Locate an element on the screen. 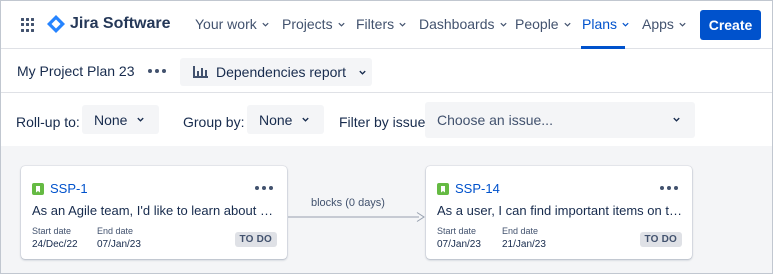  plan-title: My Project Plan 23 is located at coordinates (76, 71).